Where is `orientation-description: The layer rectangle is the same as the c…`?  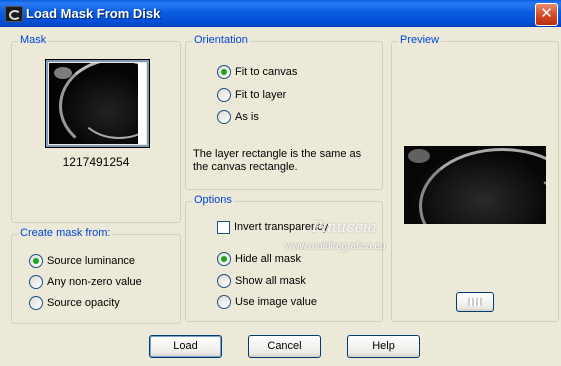
orientation-description: The layer rectangle is the same as the c… is located at coordinates (277, 160).